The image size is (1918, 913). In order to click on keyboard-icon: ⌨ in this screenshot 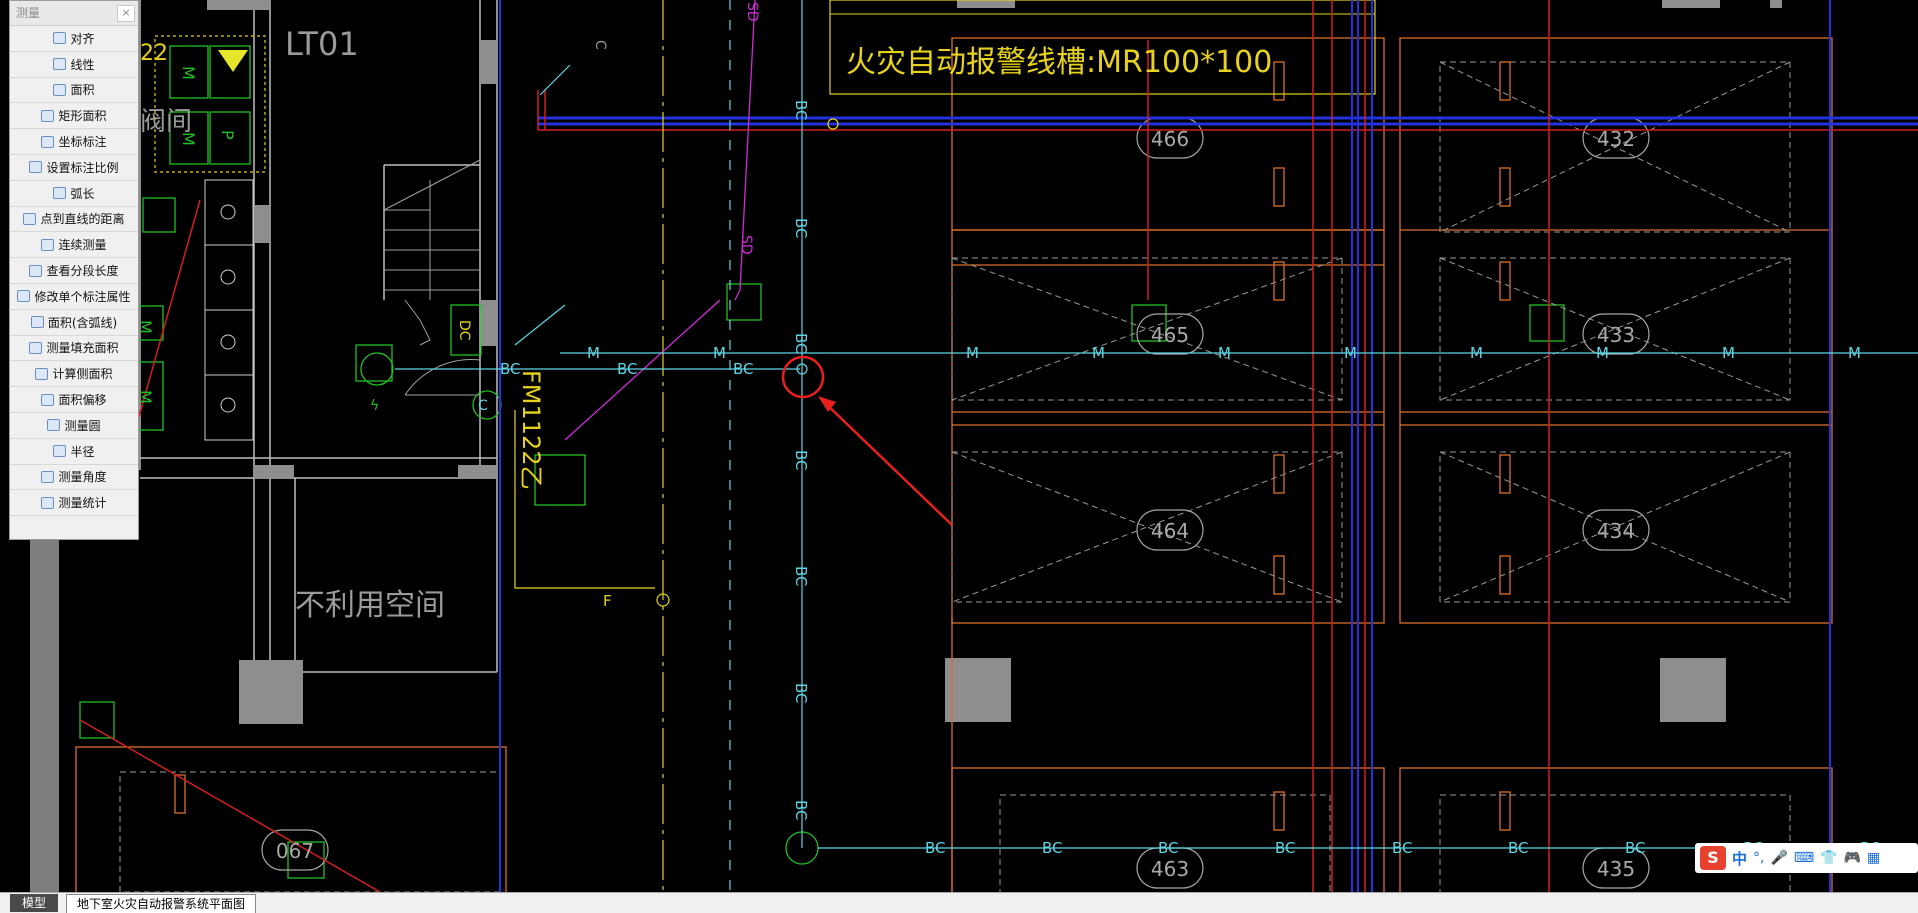, I will do `click(1804, 858)`.